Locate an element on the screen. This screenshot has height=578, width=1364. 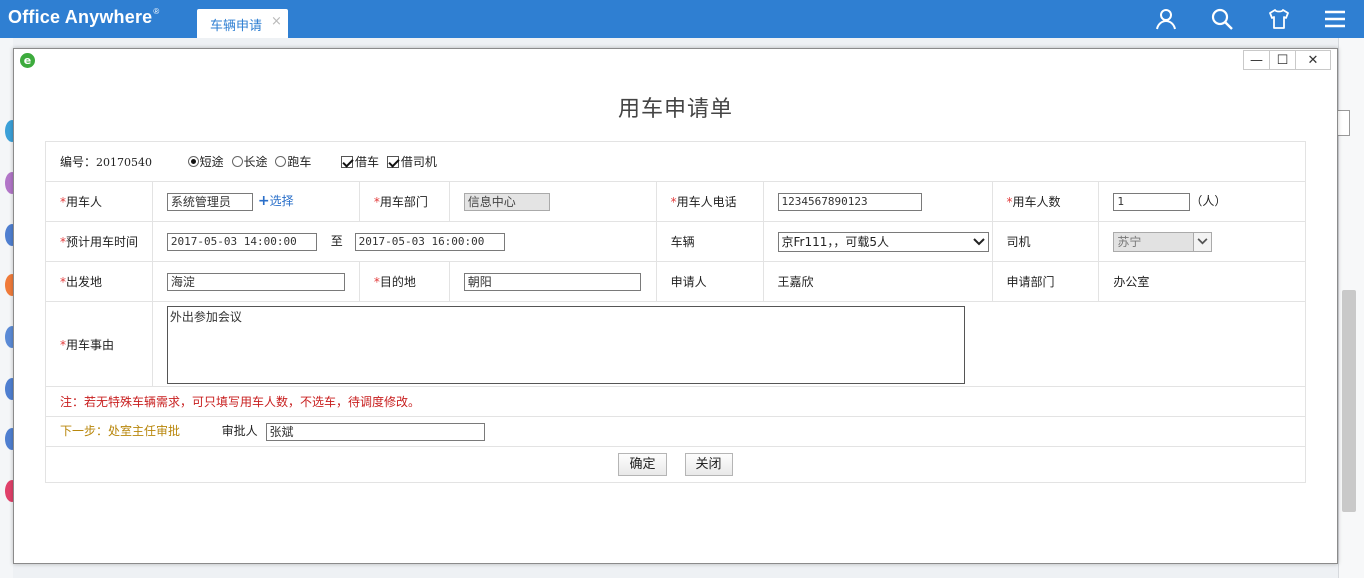
note-cell: 注：若无特殊车辆需求，可只填写用车人数，不选车，待调度修改。 is located at coordinates (675, 401).